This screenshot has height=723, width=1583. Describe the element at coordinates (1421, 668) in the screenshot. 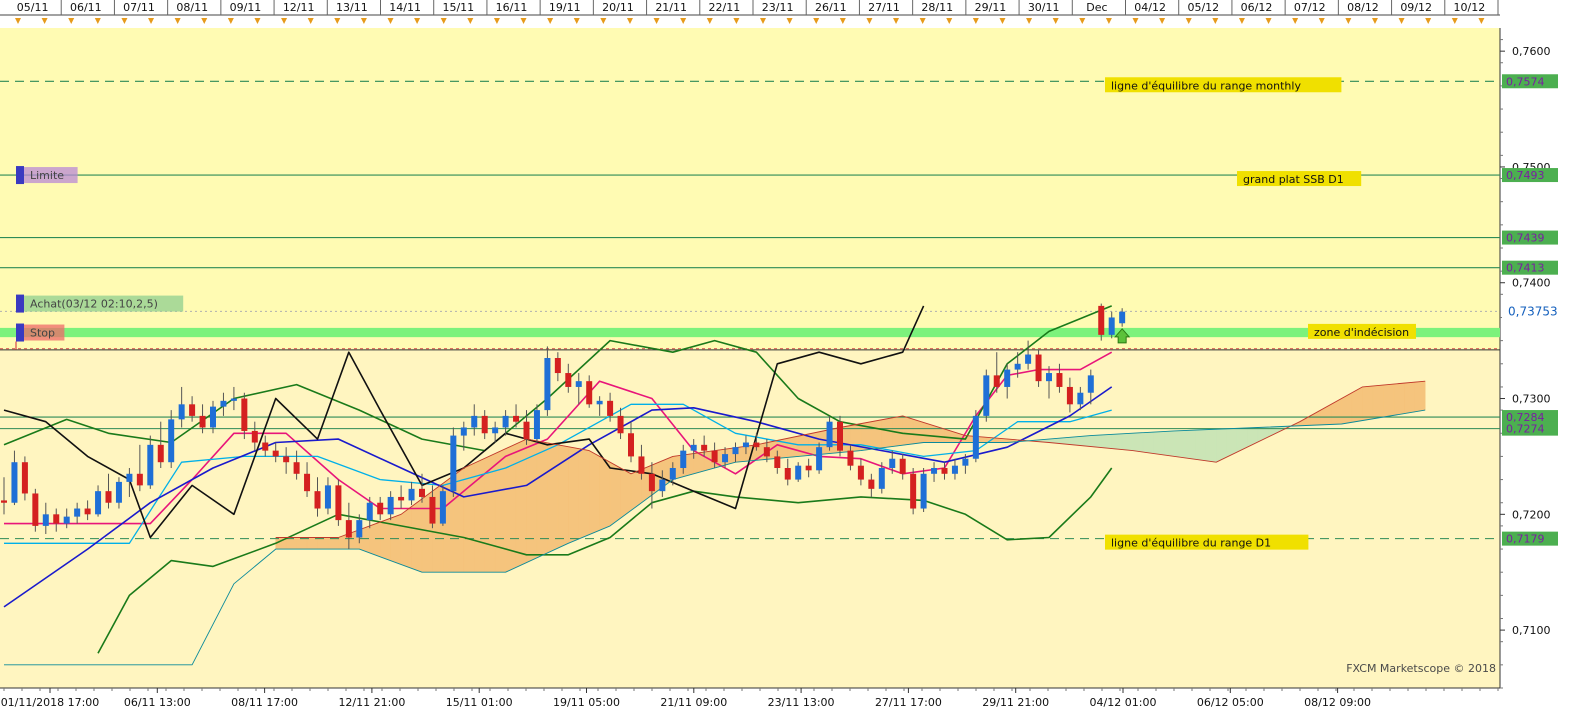

I see `watermark: FXCM Marketscope © 2018` at that location.